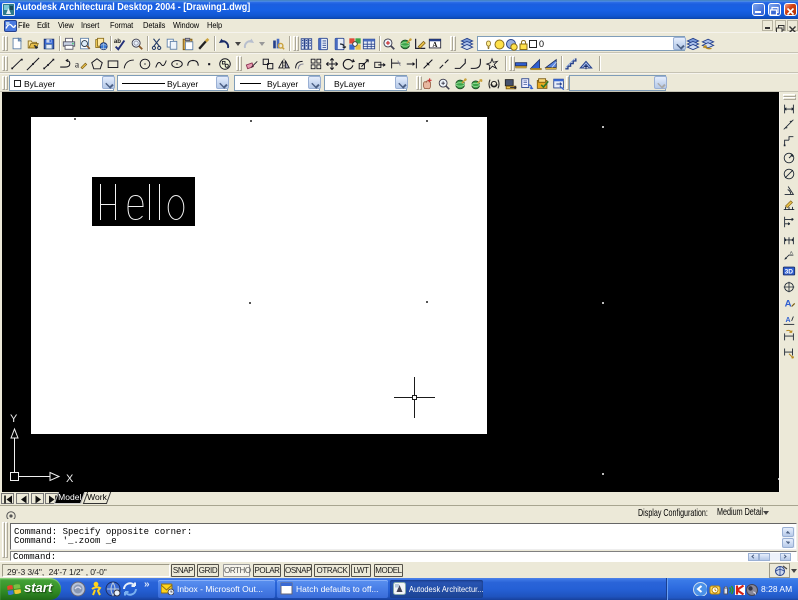  What do you see at coordinates (70, 479) in the screenshot?
I see `svg-text: X` at bounding box center [70, 479].